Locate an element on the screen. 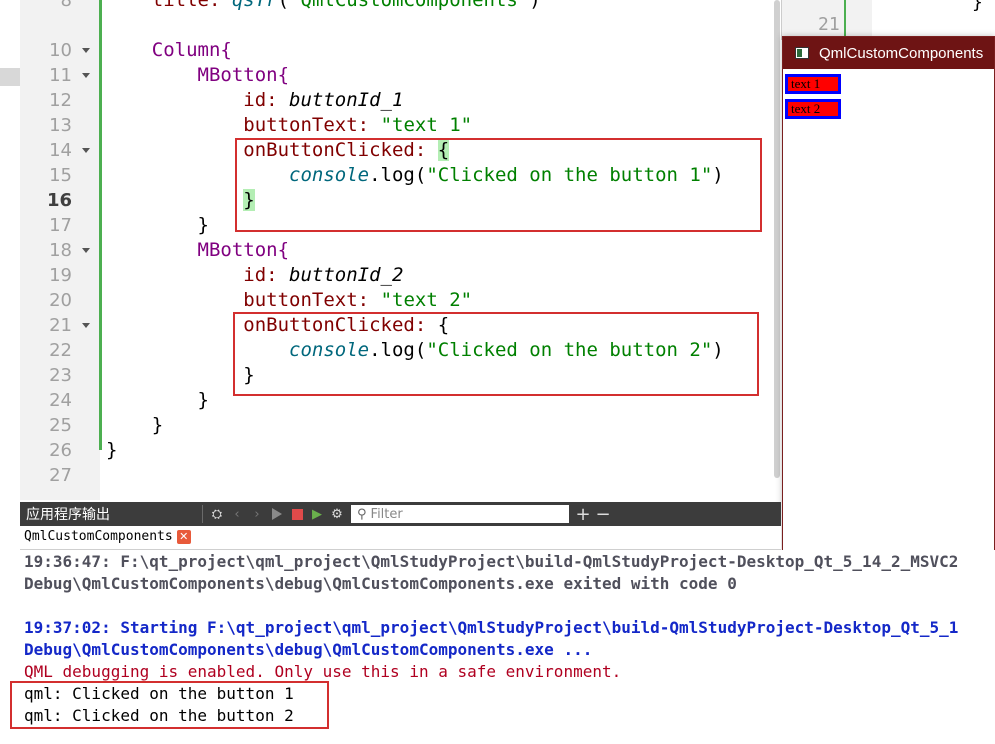 The width and height of the screenshot is (995, 744). line-number: 25 is located at coordinates (60, 425).